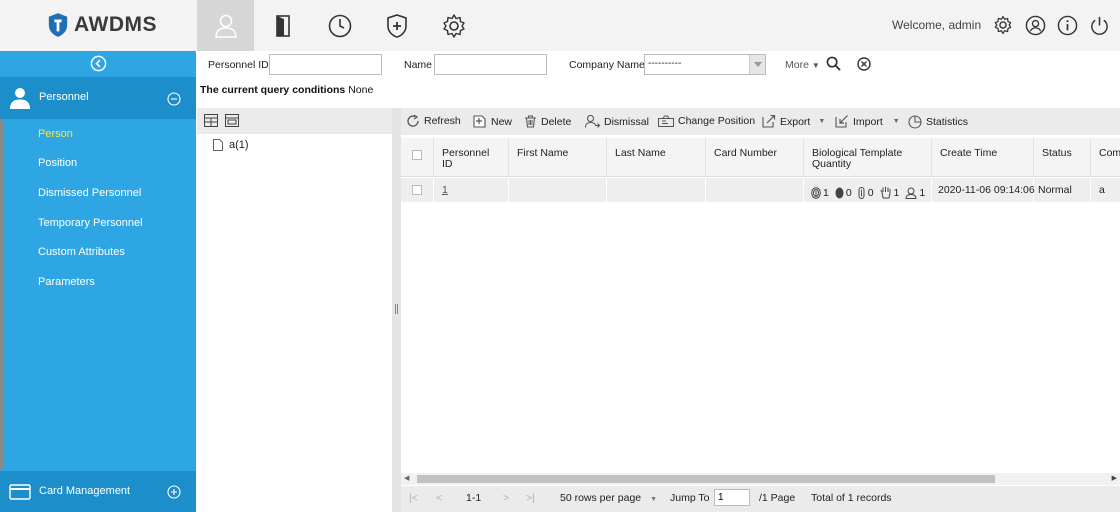  Describe the element at coordinates (490, 64) in the screenshot. I see `name-input` at that location.